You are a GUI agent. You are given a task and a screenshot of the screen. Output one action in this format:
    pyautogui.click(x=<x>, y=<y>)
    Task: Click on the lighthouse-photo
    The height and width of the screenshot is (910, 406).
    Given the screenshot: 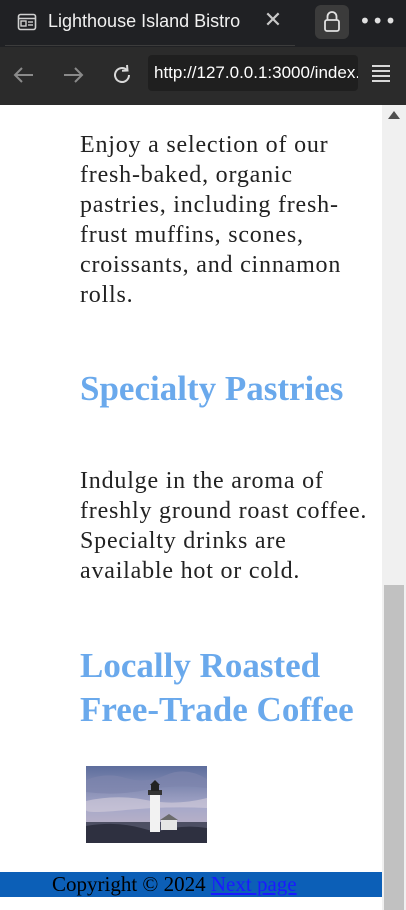 What is the action you would take?
    pyautogui.click(x=146, y=804)
    